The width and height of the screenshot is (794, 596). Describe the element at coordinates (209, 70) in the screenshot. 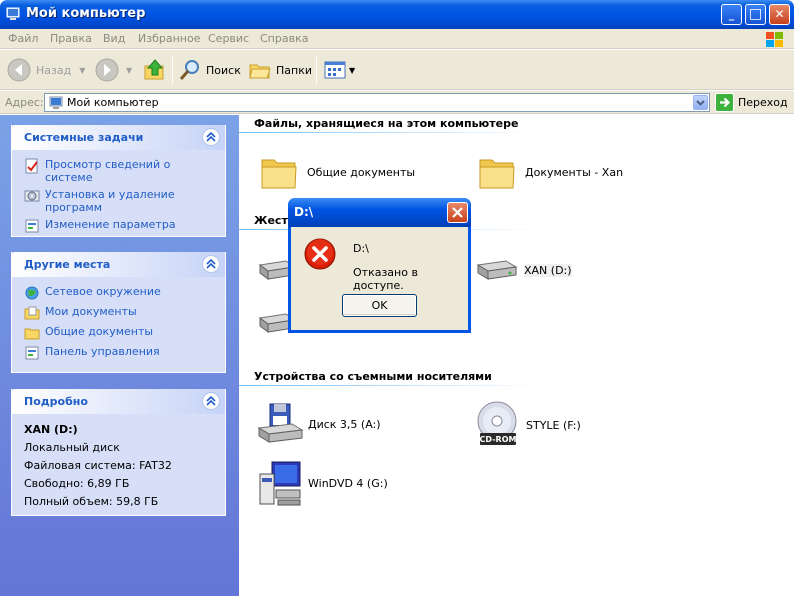

I see `search-button: Поиск` at that location.